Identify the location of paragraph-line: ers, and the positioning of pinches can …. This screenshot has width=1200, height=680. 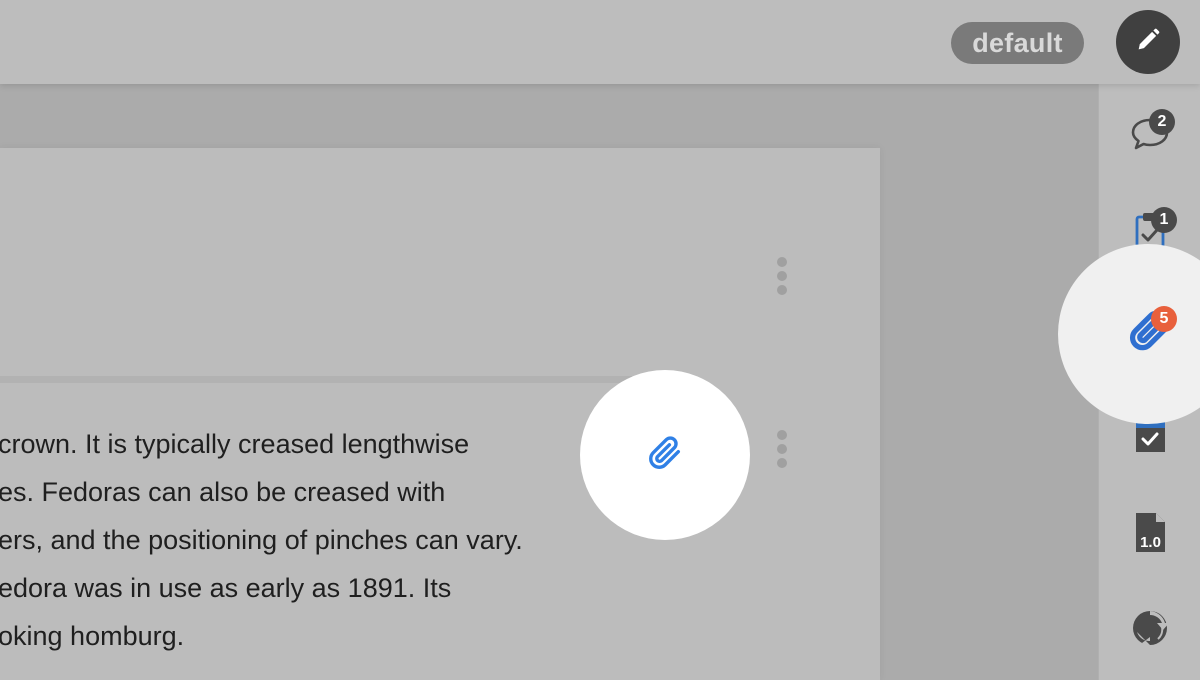
(261, 540).